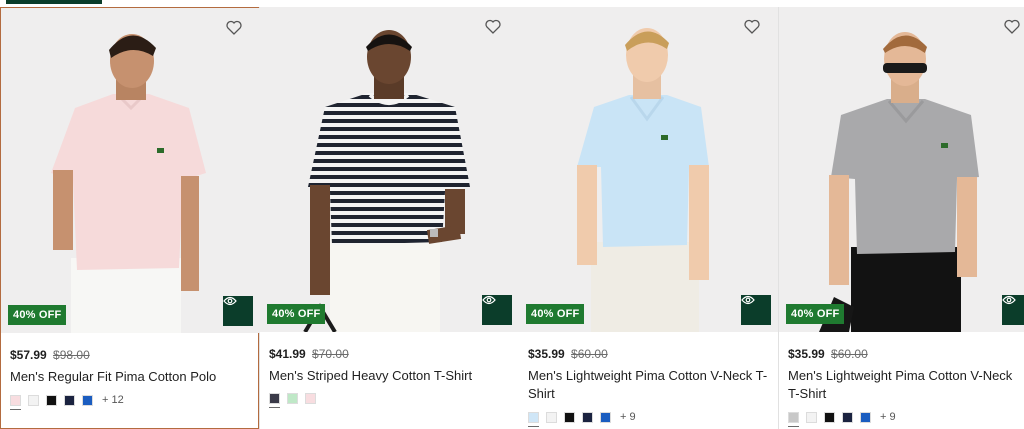 The width and height of the screenshot is (1024, 429). I want to click on price-row: $41.99 $70.00, so click(390, 354).